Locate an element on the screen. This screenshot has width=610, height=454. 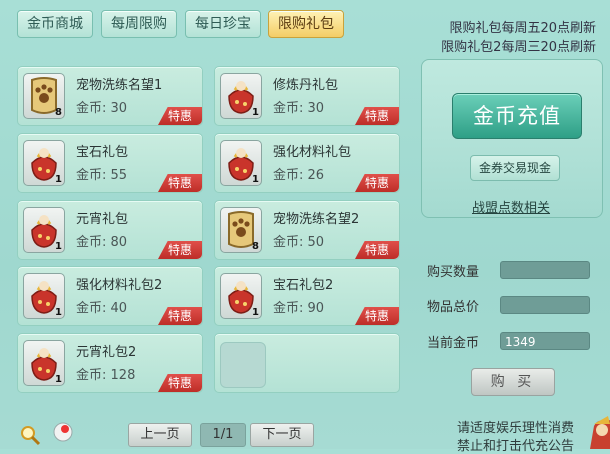
tab-limited-gift: 限购礼包 is located at coordinates (306, 24).